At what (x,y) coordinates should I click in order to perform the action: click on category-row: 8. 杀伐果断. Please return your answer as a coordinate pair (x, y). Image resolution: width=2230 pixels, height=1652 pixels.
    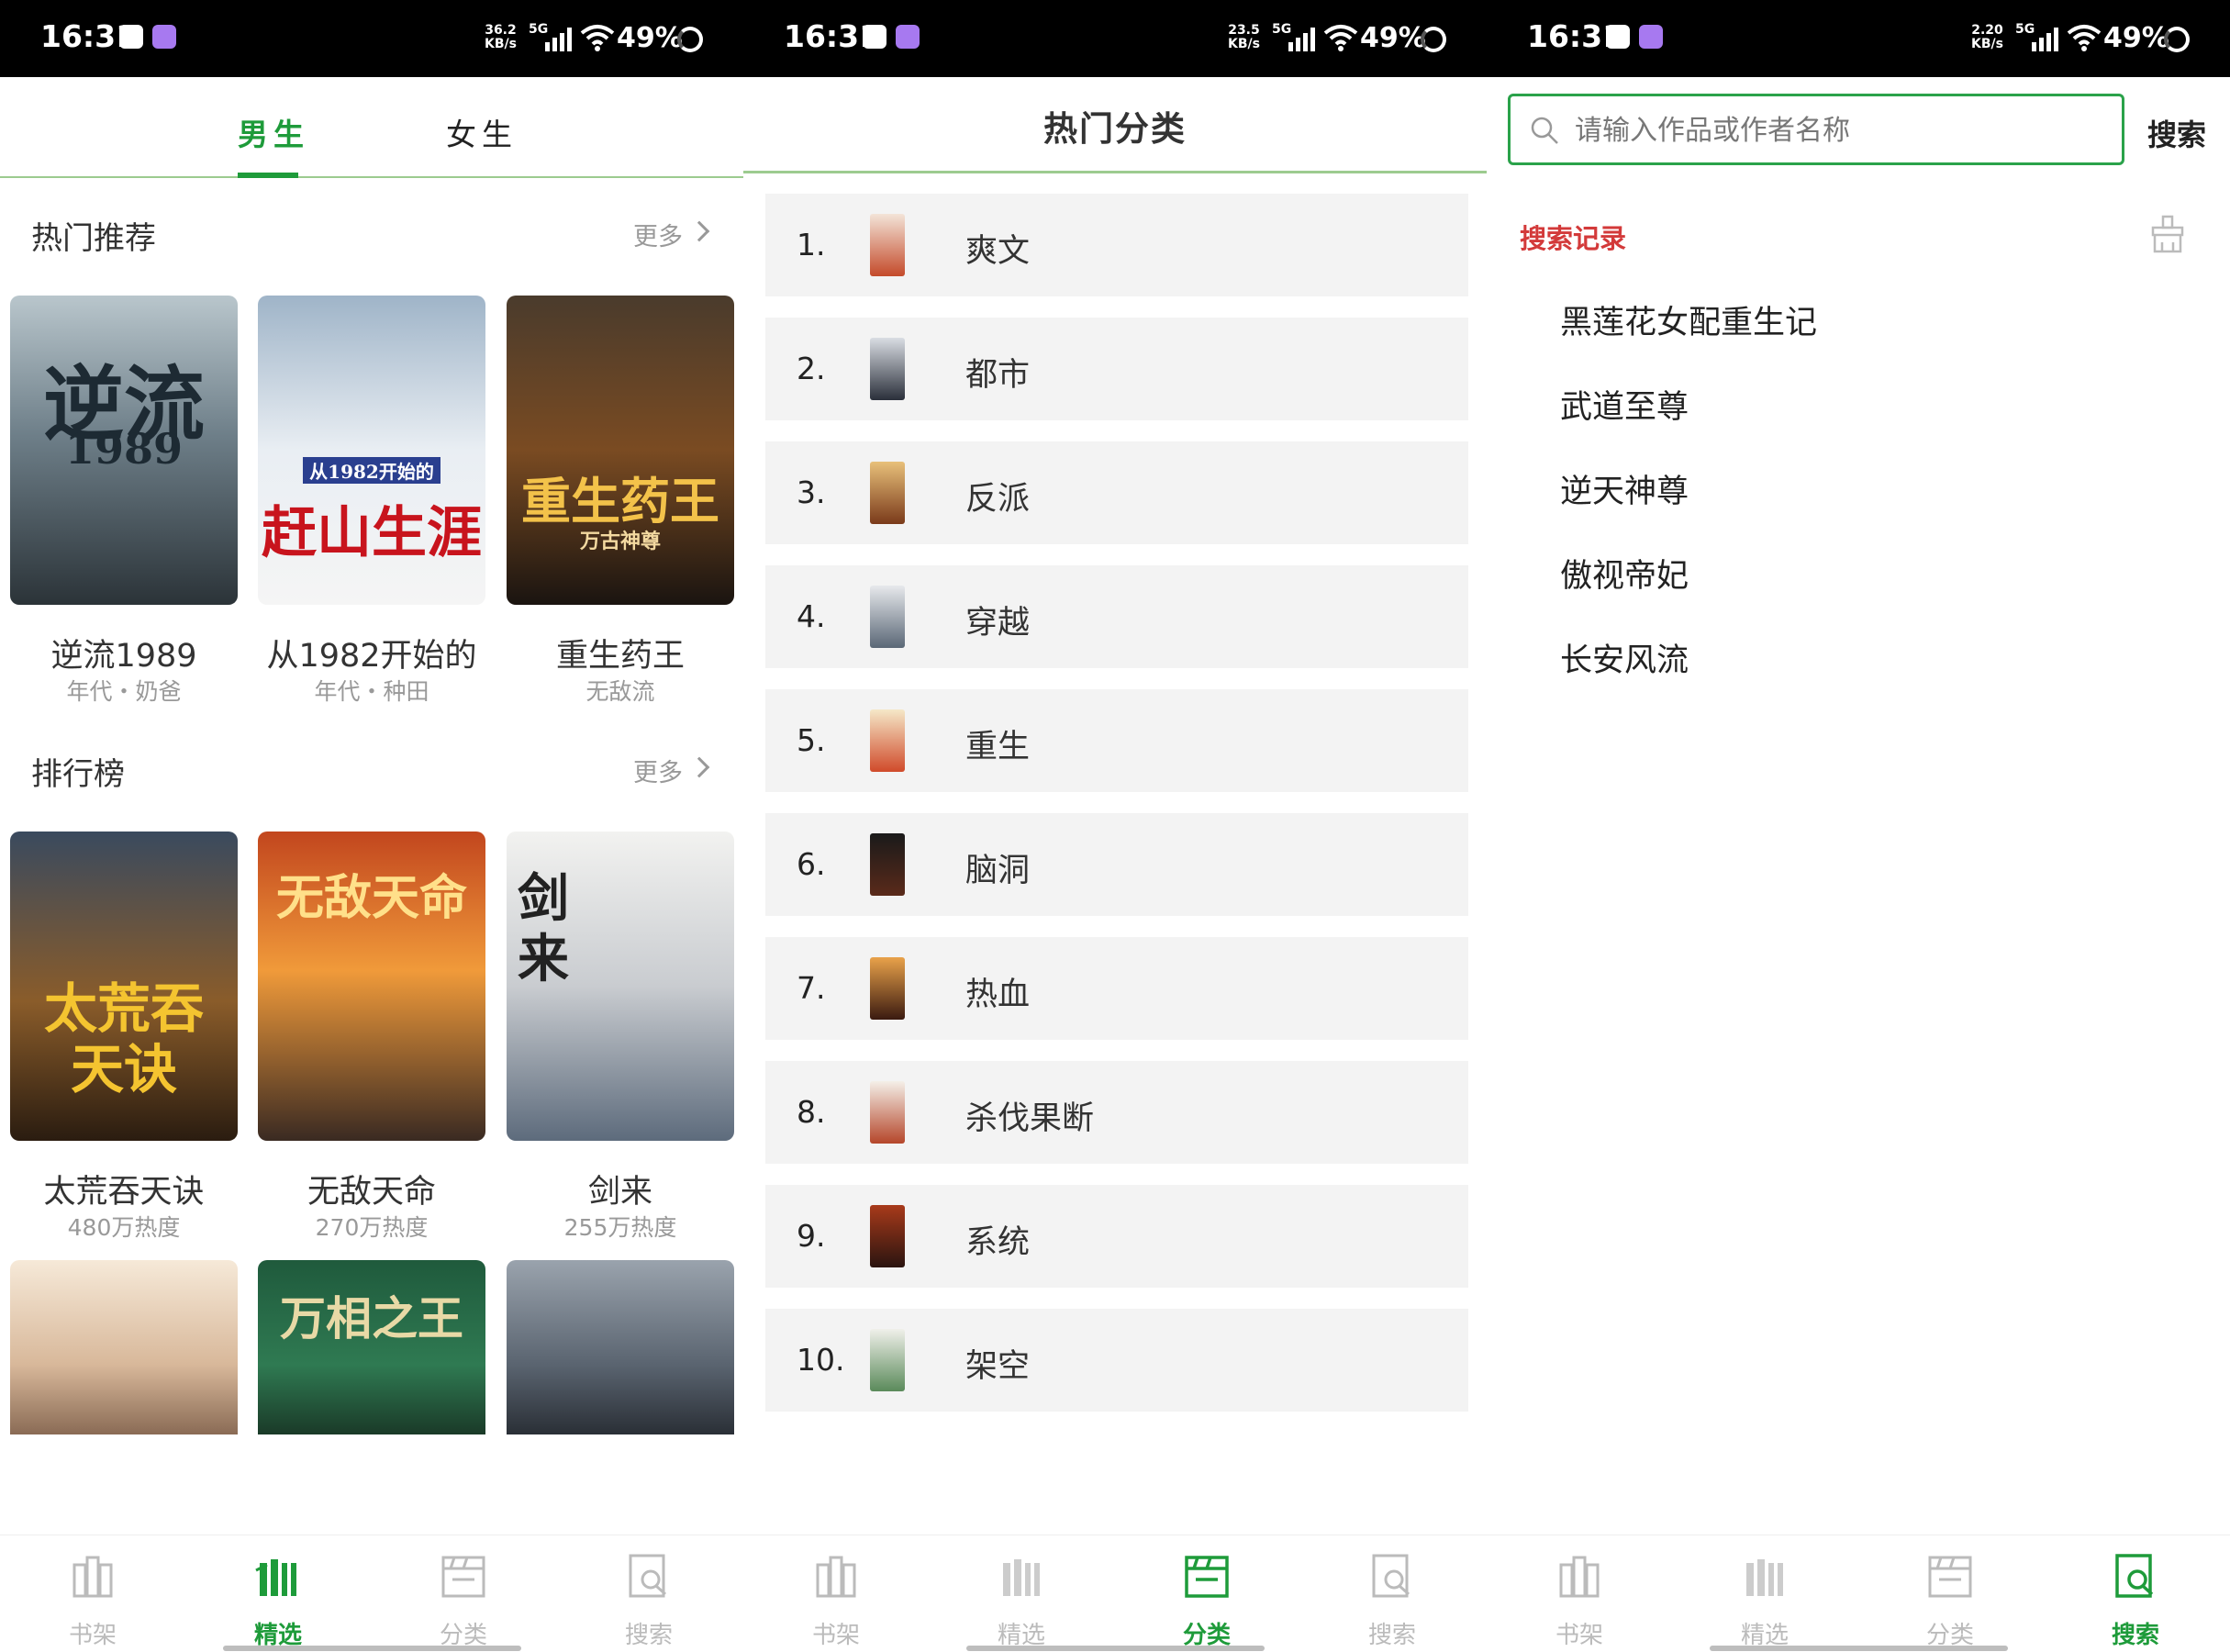
    Looking at the image, I should click on (1116, 1112).